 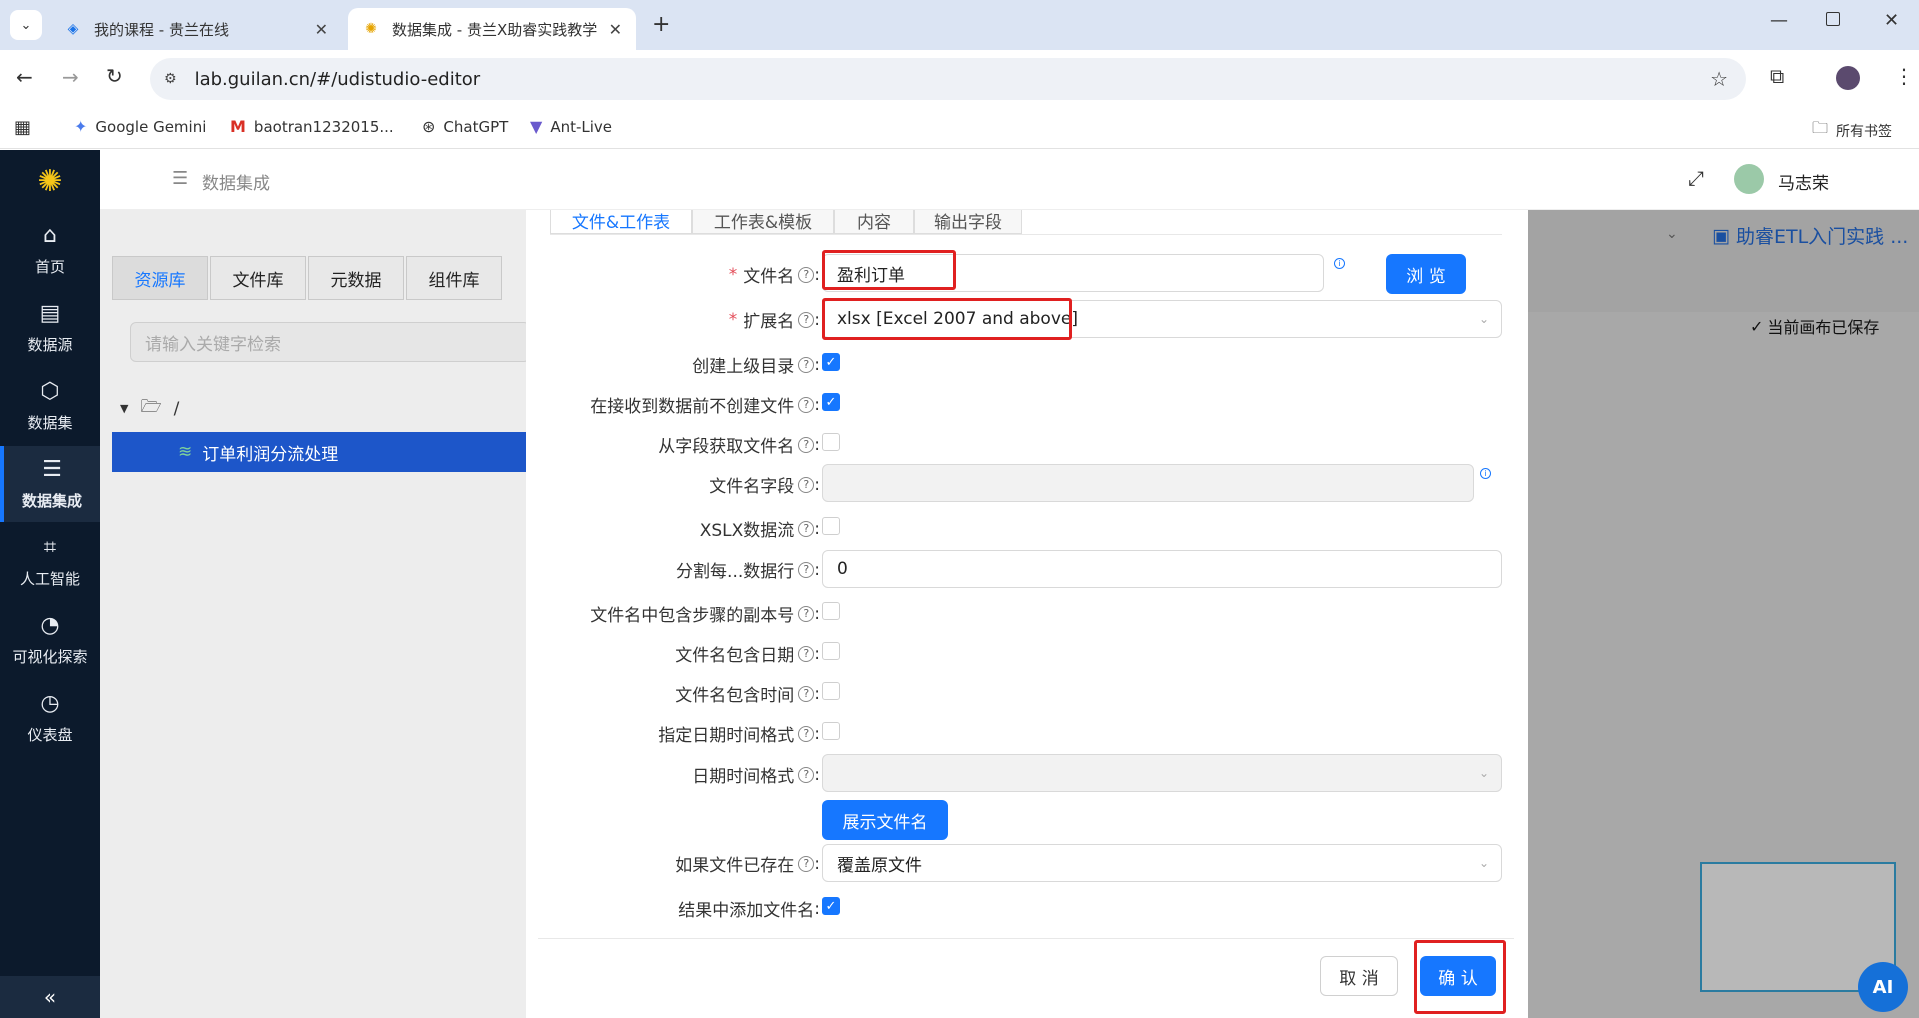 I want to click on menu-list-icon: ☰, so click(x=180, y=178).